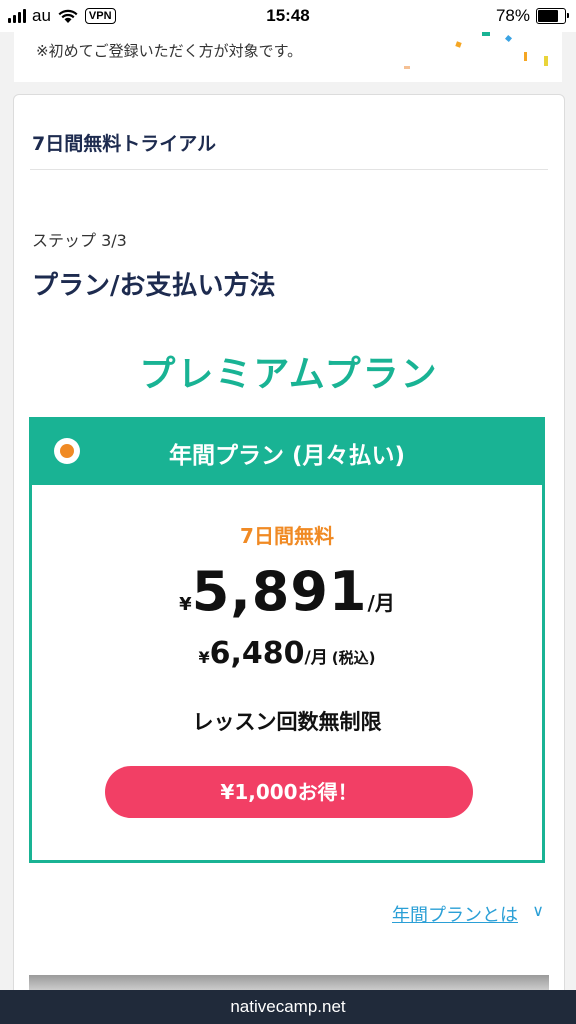 Image resolution: width=576 pixels, height=1024 pixels. Describe the element at coordinates (287, 722) in the screenshot. I see `unlimited-lessons-label: レッスン回数無制限` at that location.